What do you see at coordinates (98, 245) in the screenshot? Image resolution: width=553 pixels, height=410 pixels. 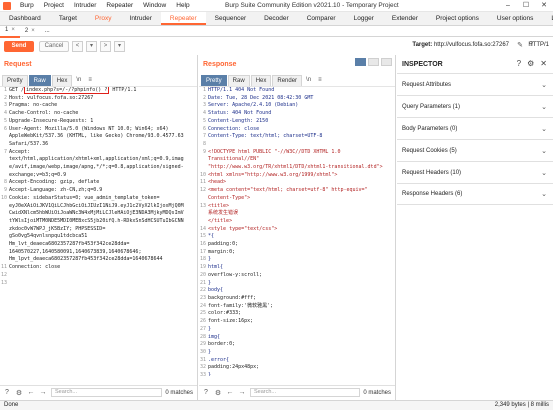 I see `code-line: Hm_lvt_deaeca6802357287fb453f342ce28dda=` at bounding box center [98, 245].